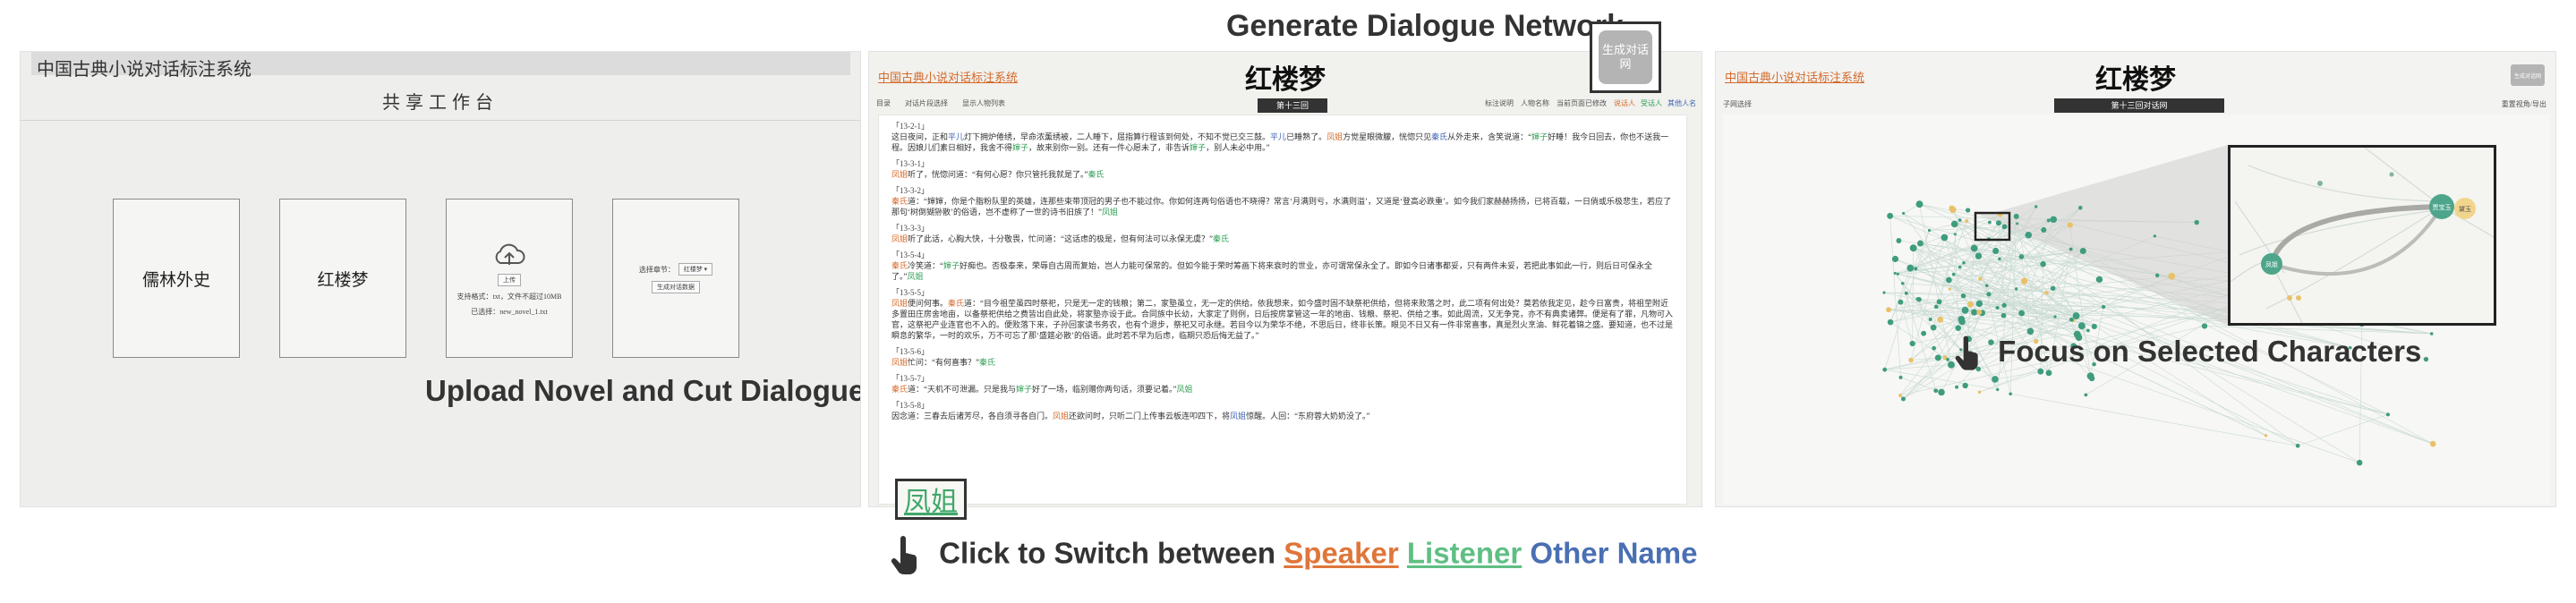  Describe the element at coordinates (962, 389) in the screenshot. I see `dialogue-fragment: 道：“天机不可泄漏。只是我与` at that location.